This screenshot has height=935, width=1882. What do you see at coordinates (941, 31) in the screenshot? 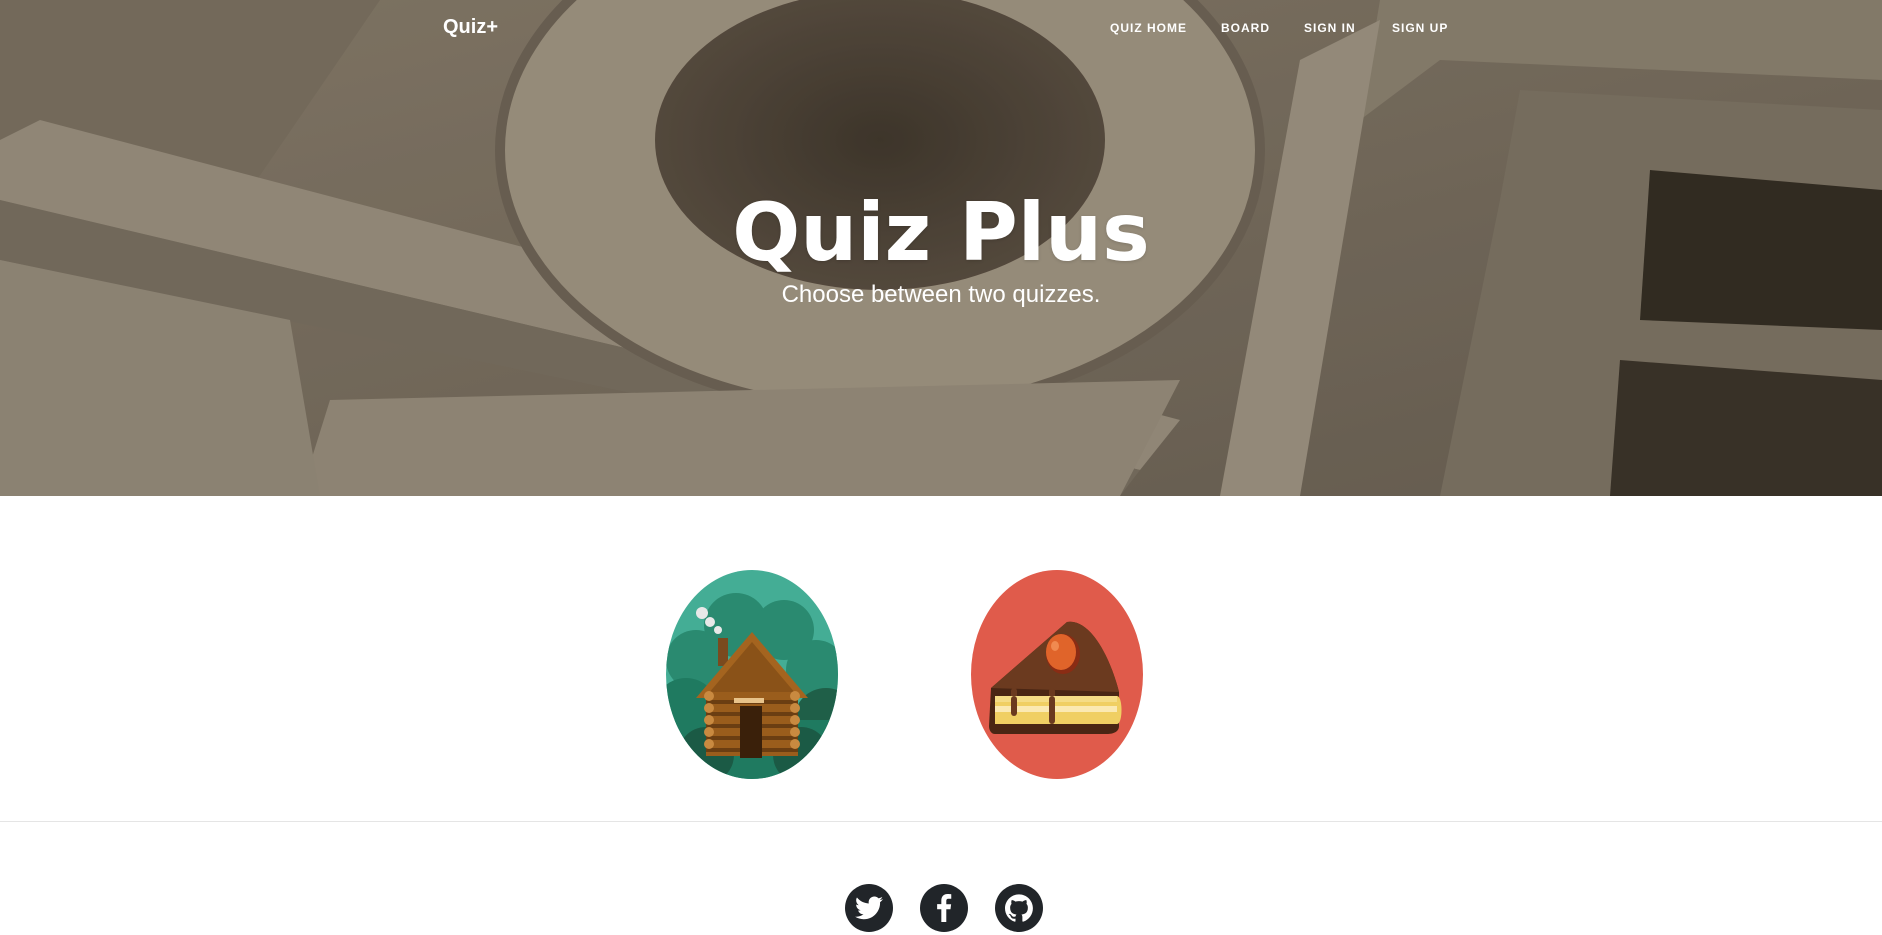
I see `top-nav: QUIZ HOME BOARD SIGN IN SIGN UP` at bounding box center [941, 31].